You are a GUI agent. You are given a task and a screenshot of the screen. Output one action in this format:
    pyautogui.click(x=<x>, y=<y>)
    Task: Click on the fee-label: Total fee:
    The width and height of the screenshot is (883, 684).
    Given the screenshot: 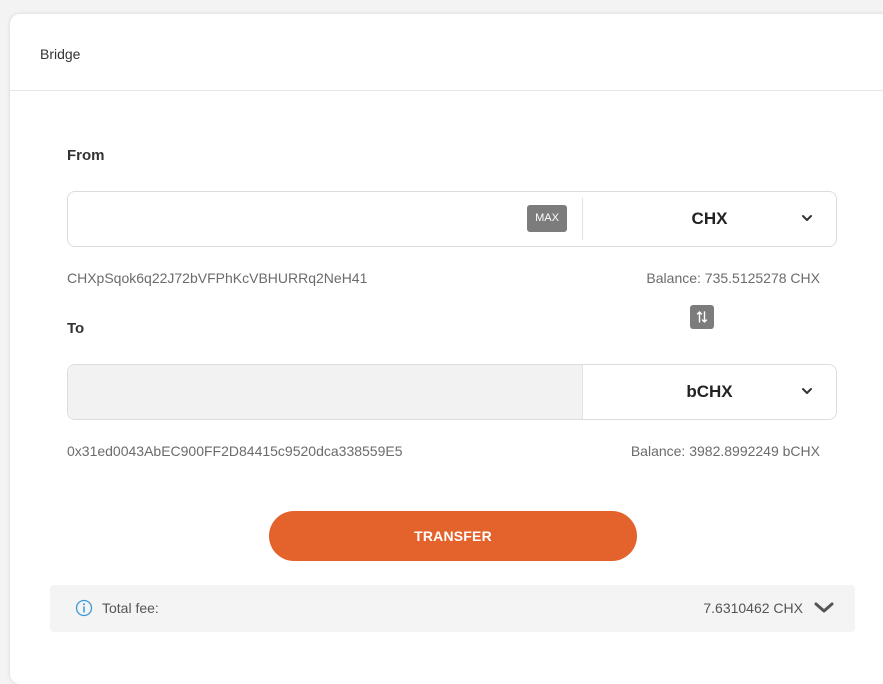 What is the action you would take?
    pyautogui.click(x=130, y=608)
    